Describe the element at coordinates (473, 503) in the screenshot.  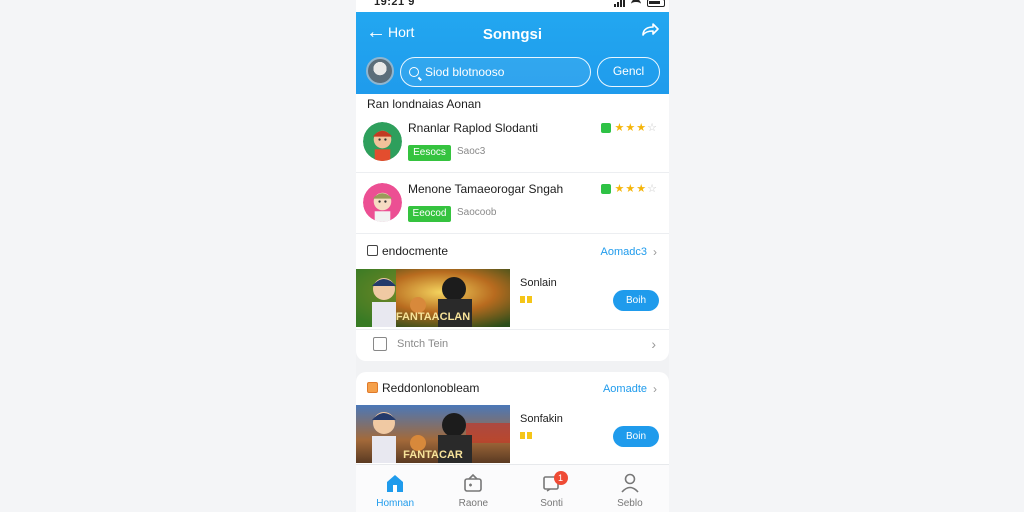
I see `tab-label: Raone` at that location.